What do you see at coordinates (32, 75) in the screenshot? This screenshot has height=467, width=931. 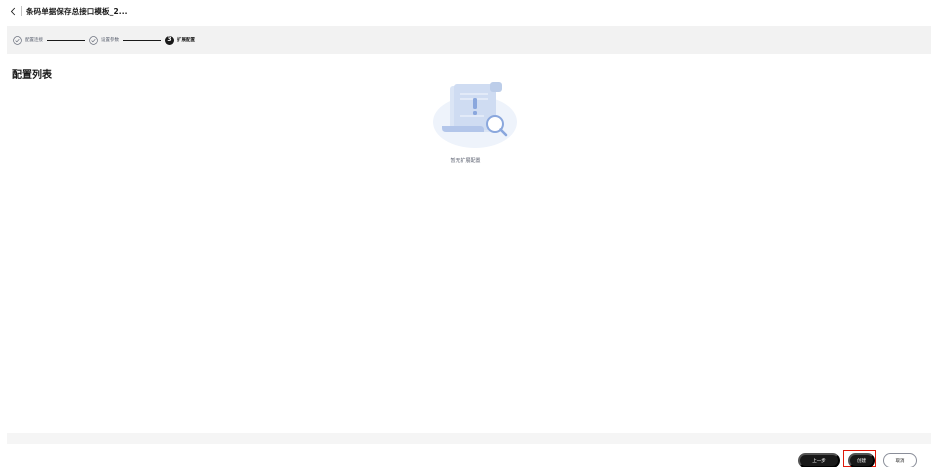 I see `section-title: 配置列表` at bounding box center [32, 75].